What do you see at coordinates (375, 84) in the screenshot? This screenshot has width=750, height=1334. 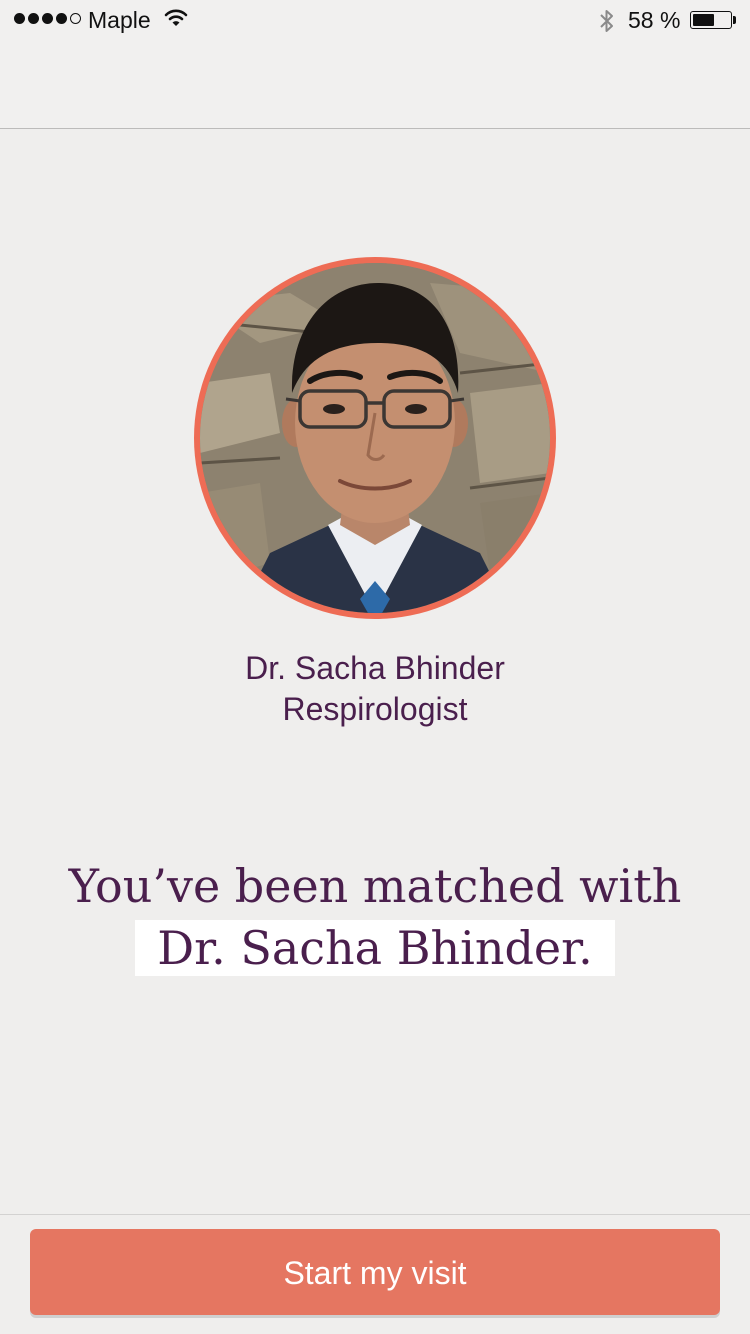 I see `navigation-bar` at bounding box center [375, 84].